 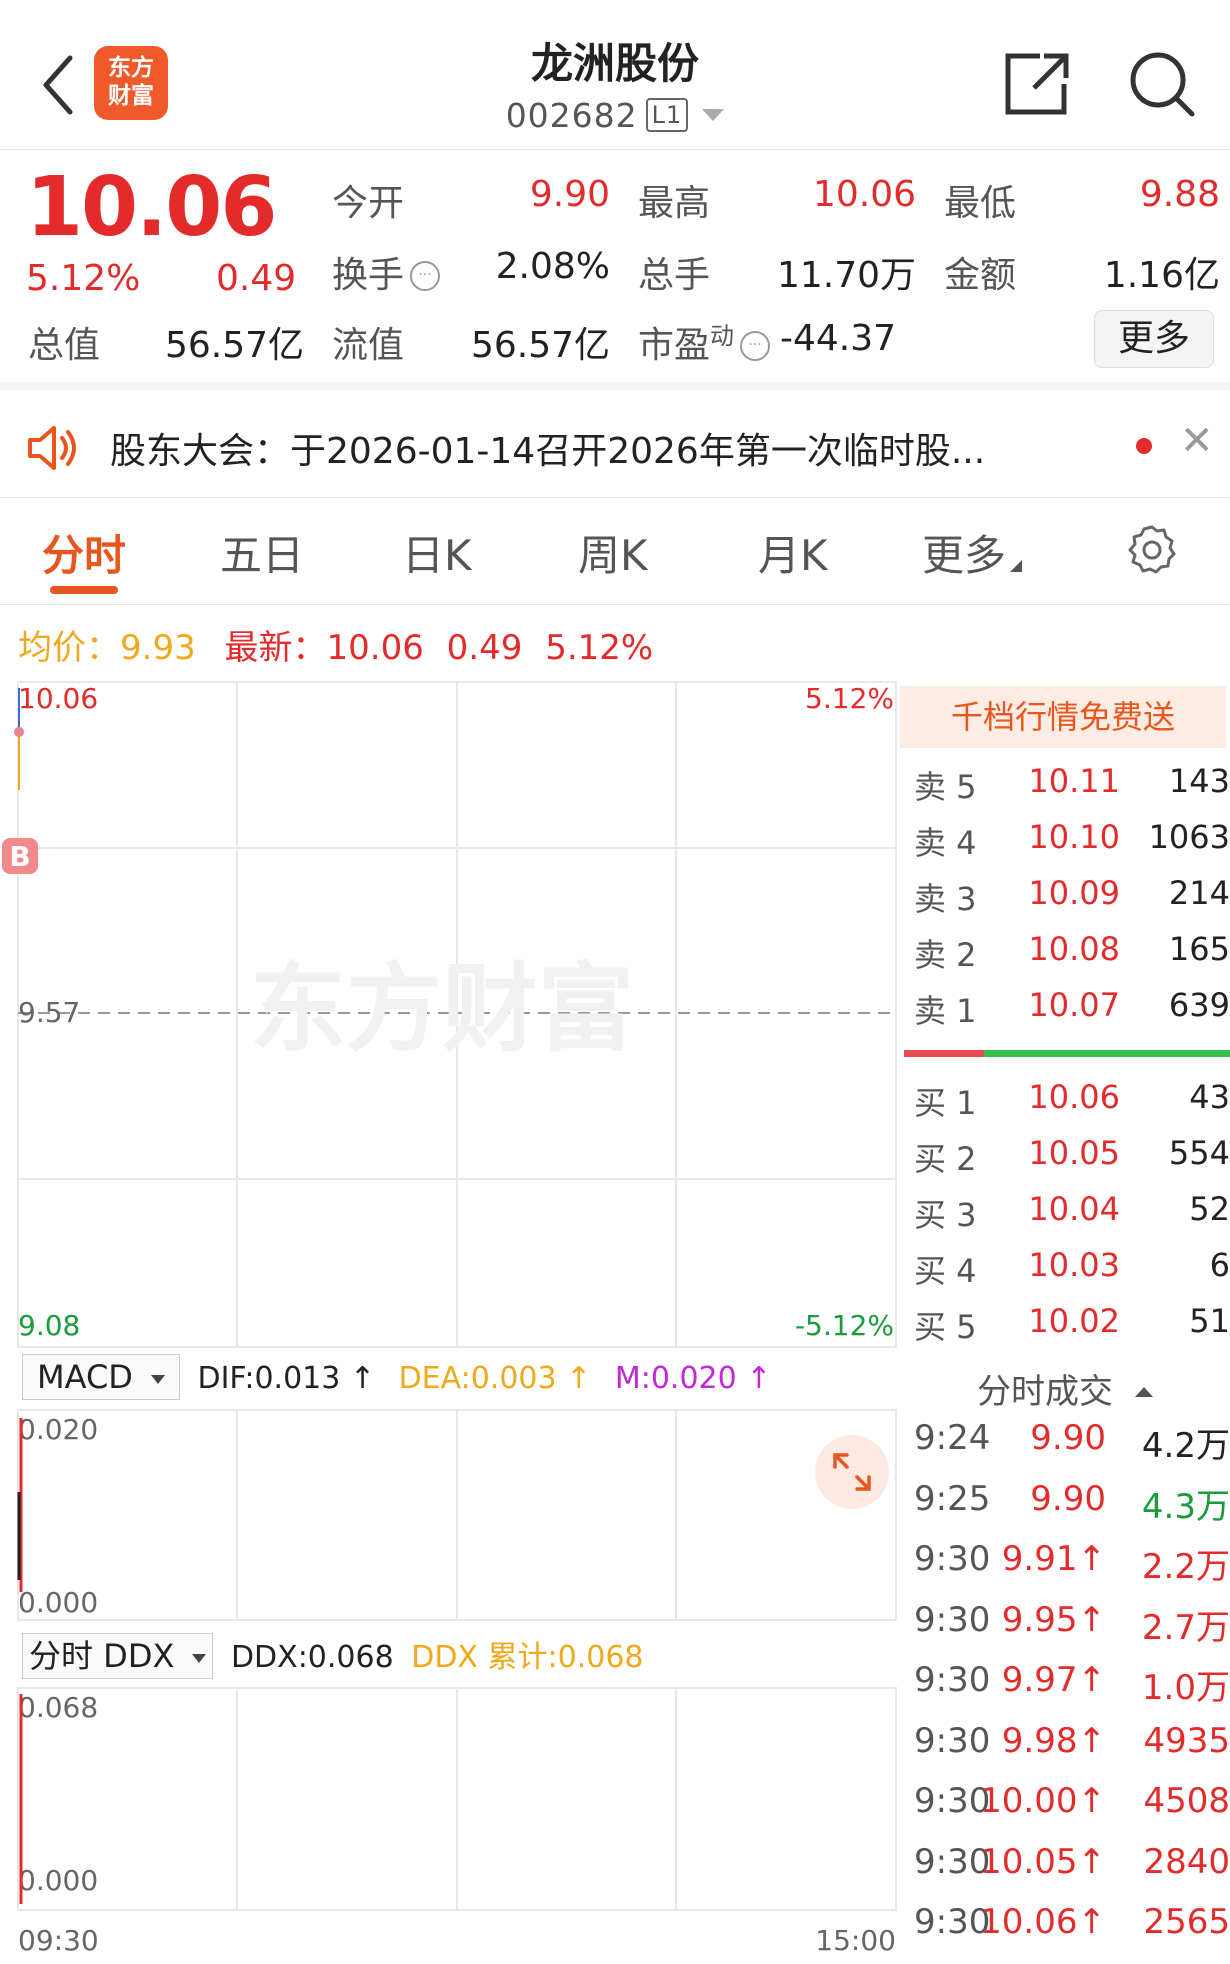 What do you see at coordinates (1074, 1209) in the screenshot?
I see `bid-price: 10.04` at bounding box center [1074, 1209].